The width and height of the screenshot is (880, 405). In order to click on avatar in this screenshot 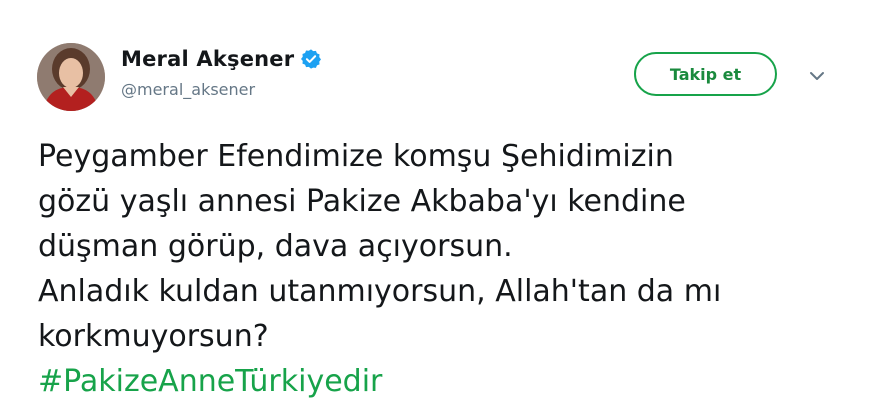, I will do `click(71, 77)`.